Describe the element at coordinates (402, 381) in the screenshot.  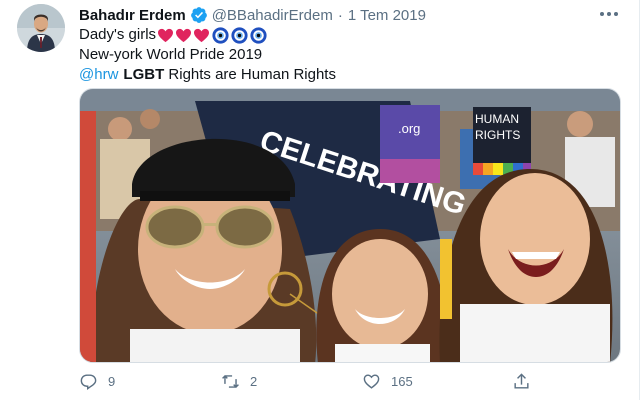
I see `like-count: 165` at that location.